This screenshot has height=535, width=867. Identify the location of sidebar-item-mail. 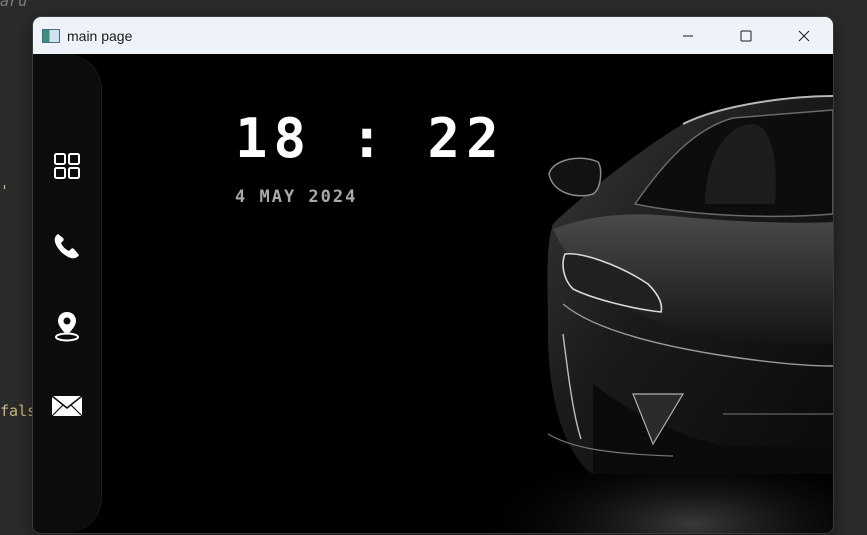
(67, 406).